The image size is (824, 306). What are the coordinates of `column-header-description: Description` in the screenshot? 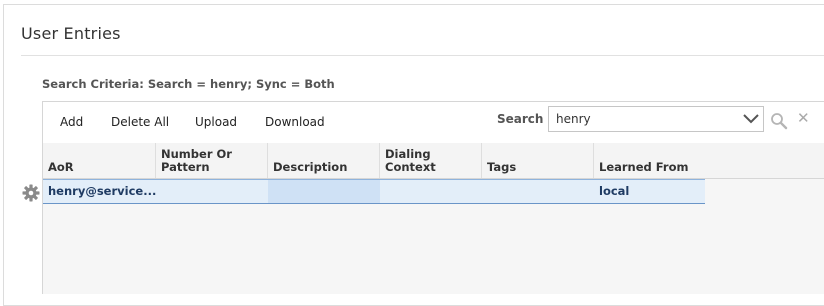 It's located at (324, 160).